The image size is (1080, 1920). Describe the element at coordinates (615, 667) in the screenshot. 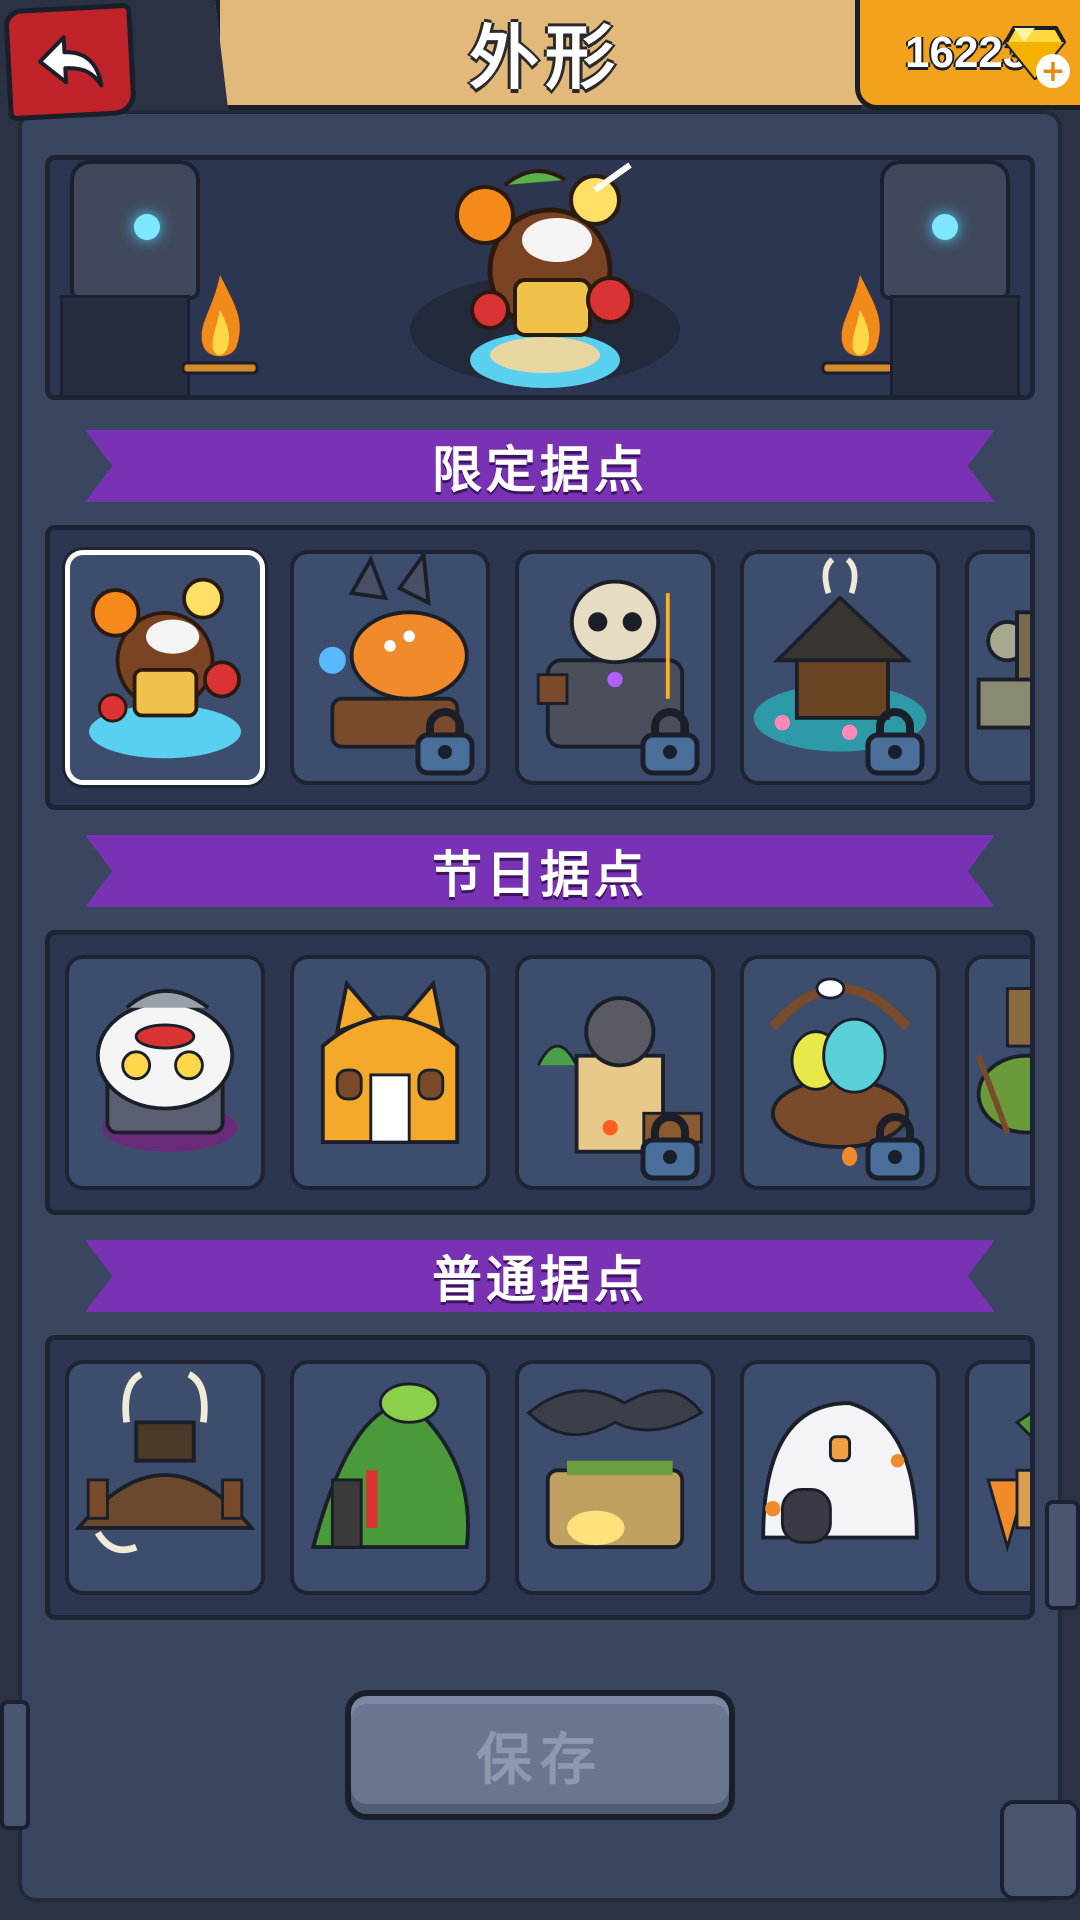

I see `building-tile-skull-fortress` at that location.